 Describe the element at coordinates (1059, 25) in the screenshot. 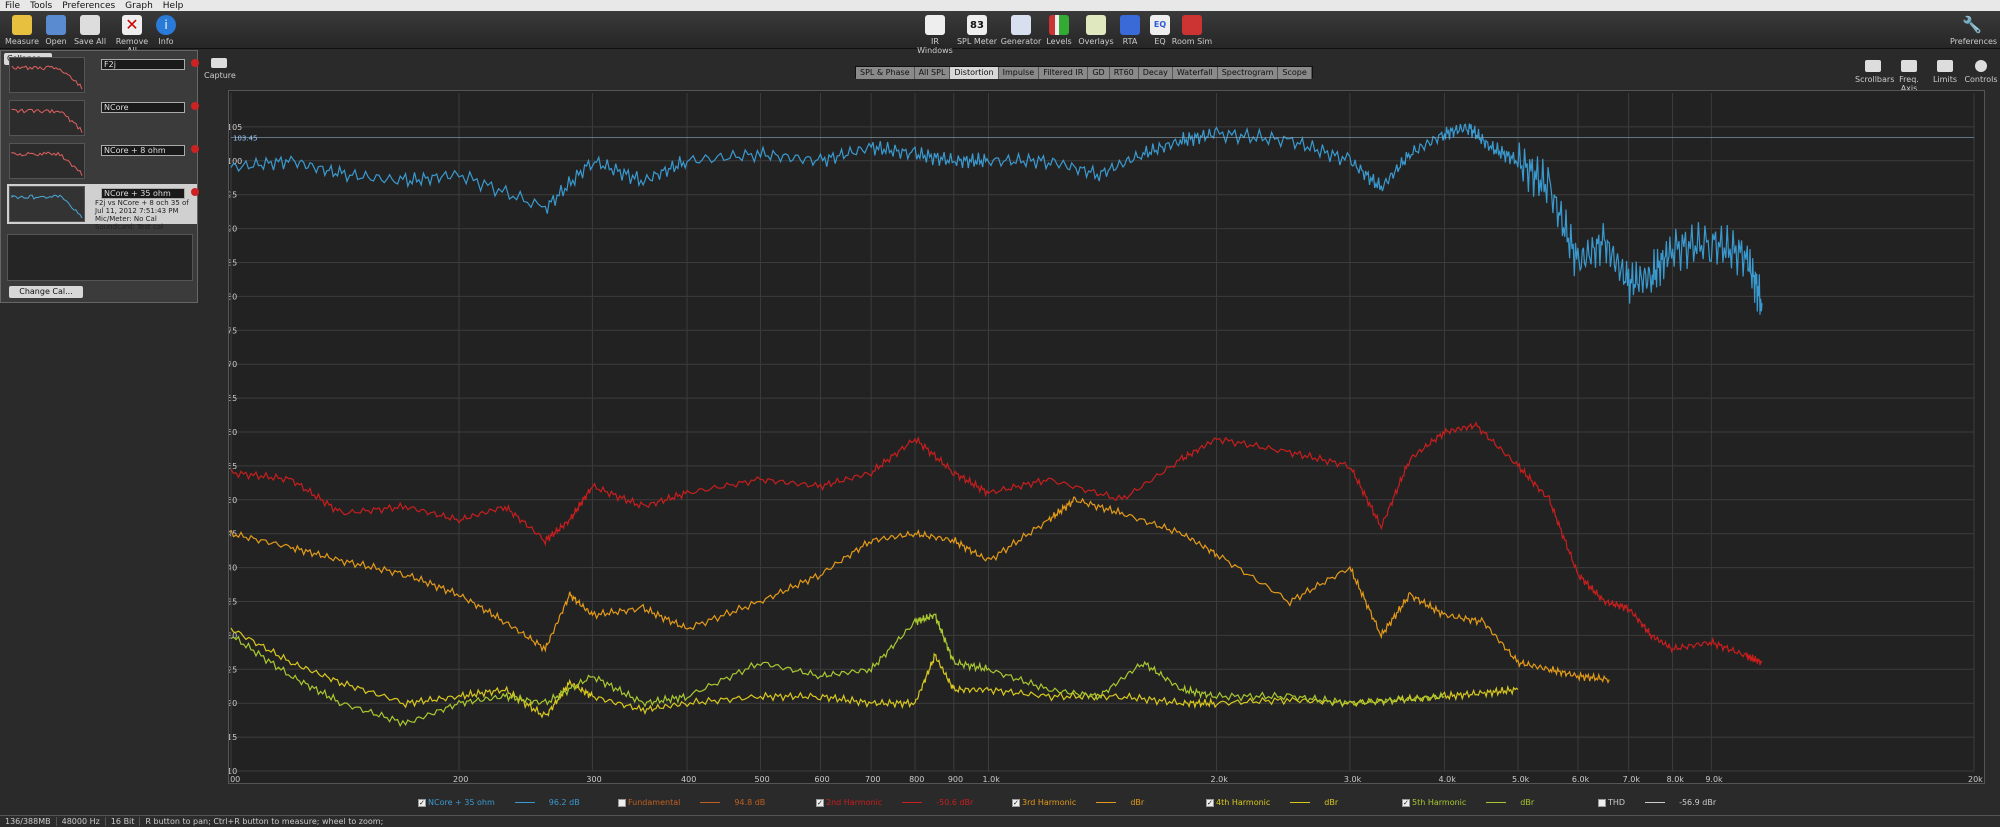

I see `levels-icon` at that location.